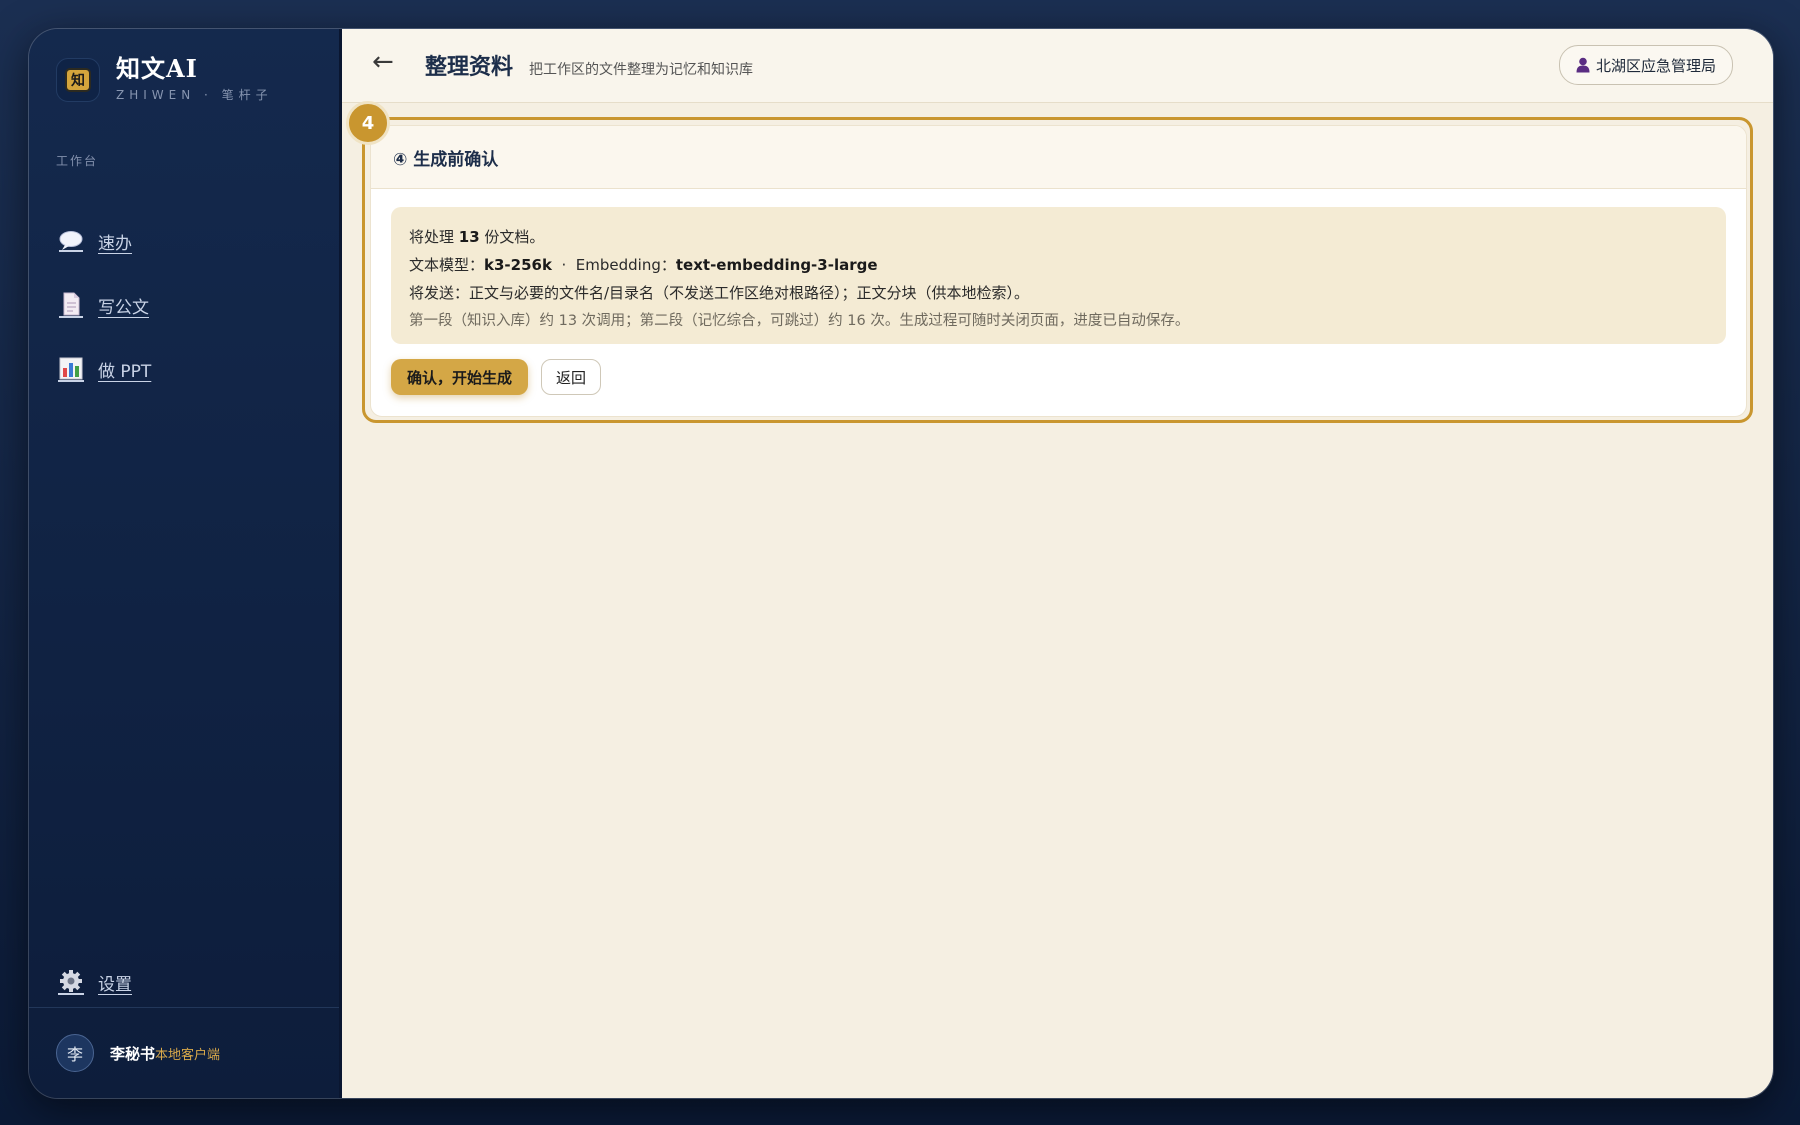  What do you see at coordinates (125, 371) in the screenshot?
I see `sidebar-item-label: 做 PPT` at bounding box center [125, 371].